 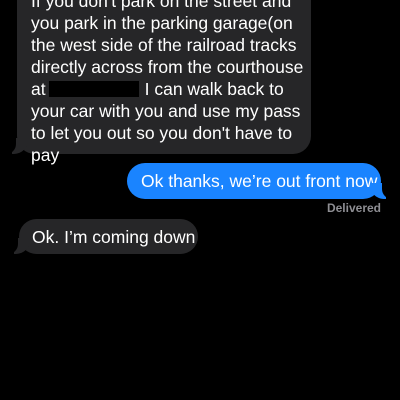 I want to click on message-text-line: you park in the parking garage(on, so click(x=162, y=23).